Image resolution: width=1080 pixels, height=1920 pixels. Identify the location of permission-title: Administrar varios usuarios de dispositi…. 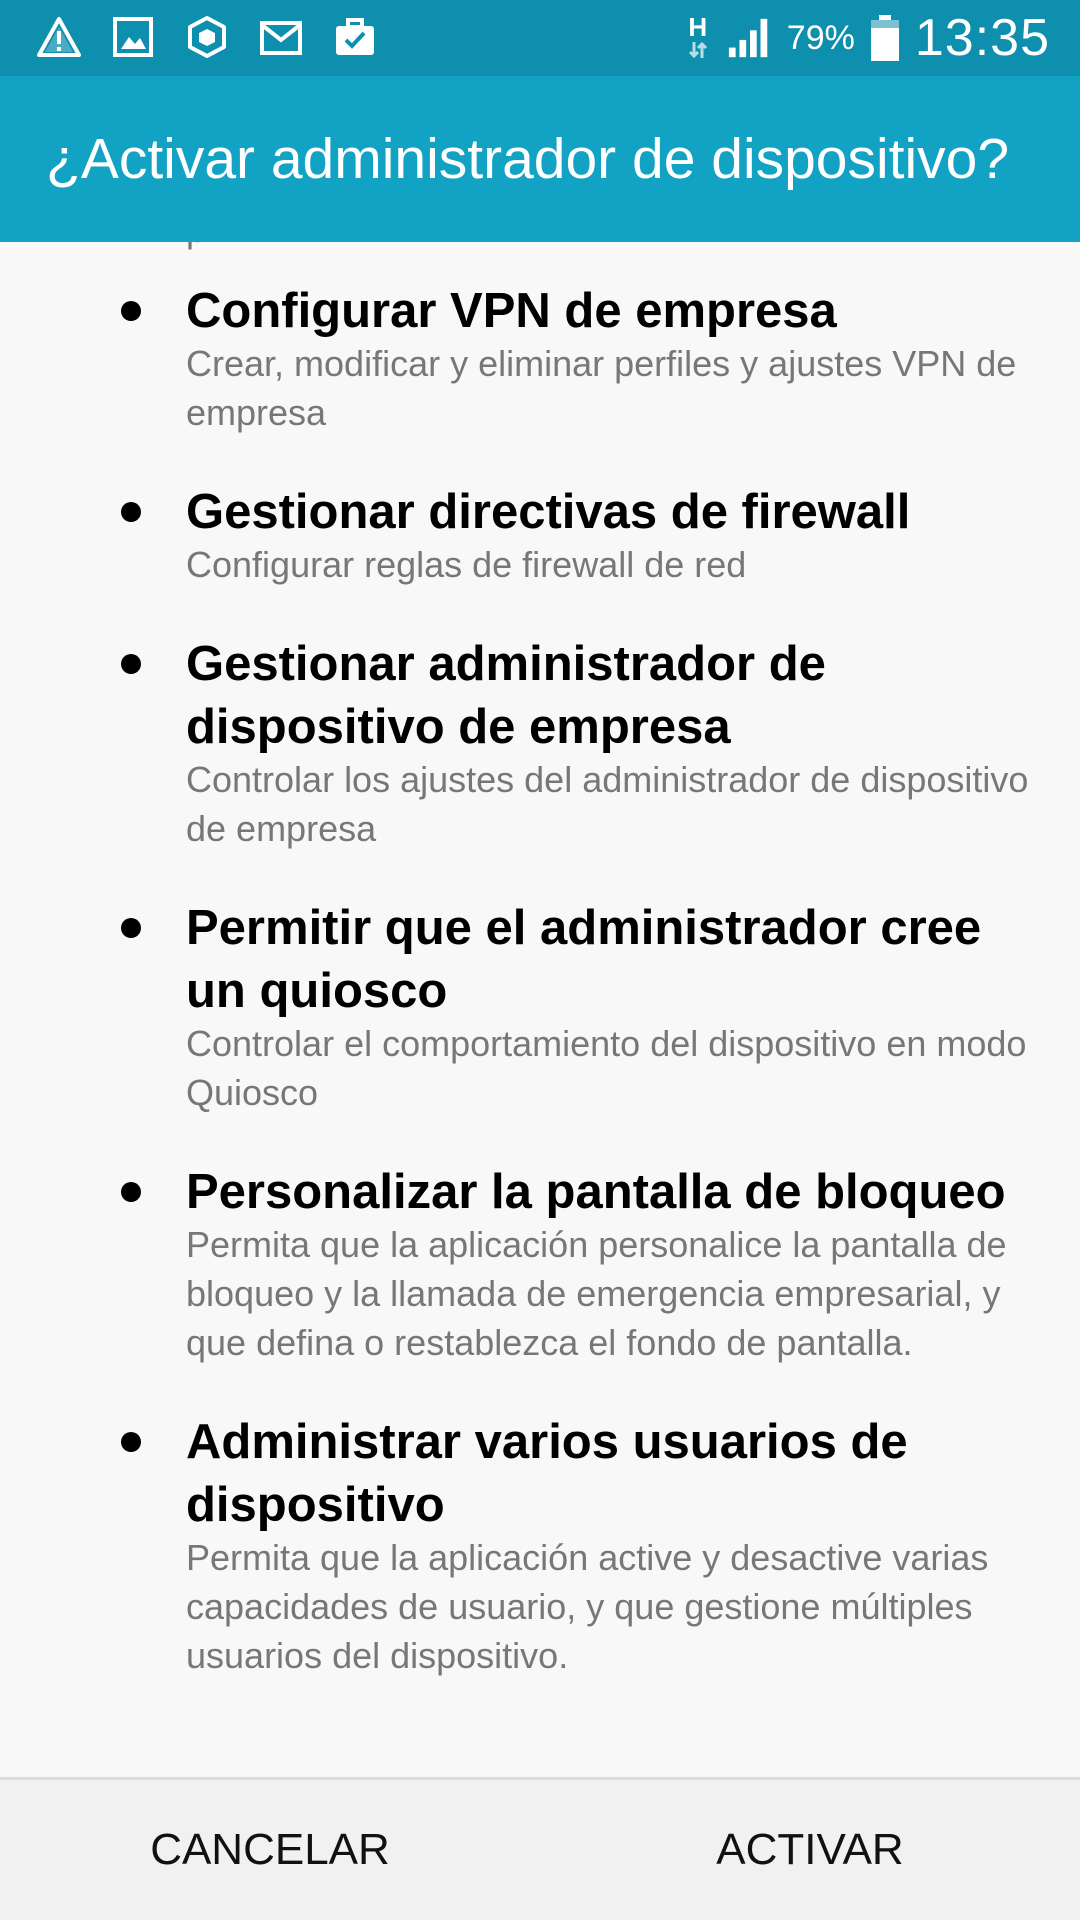
(547, 1473).